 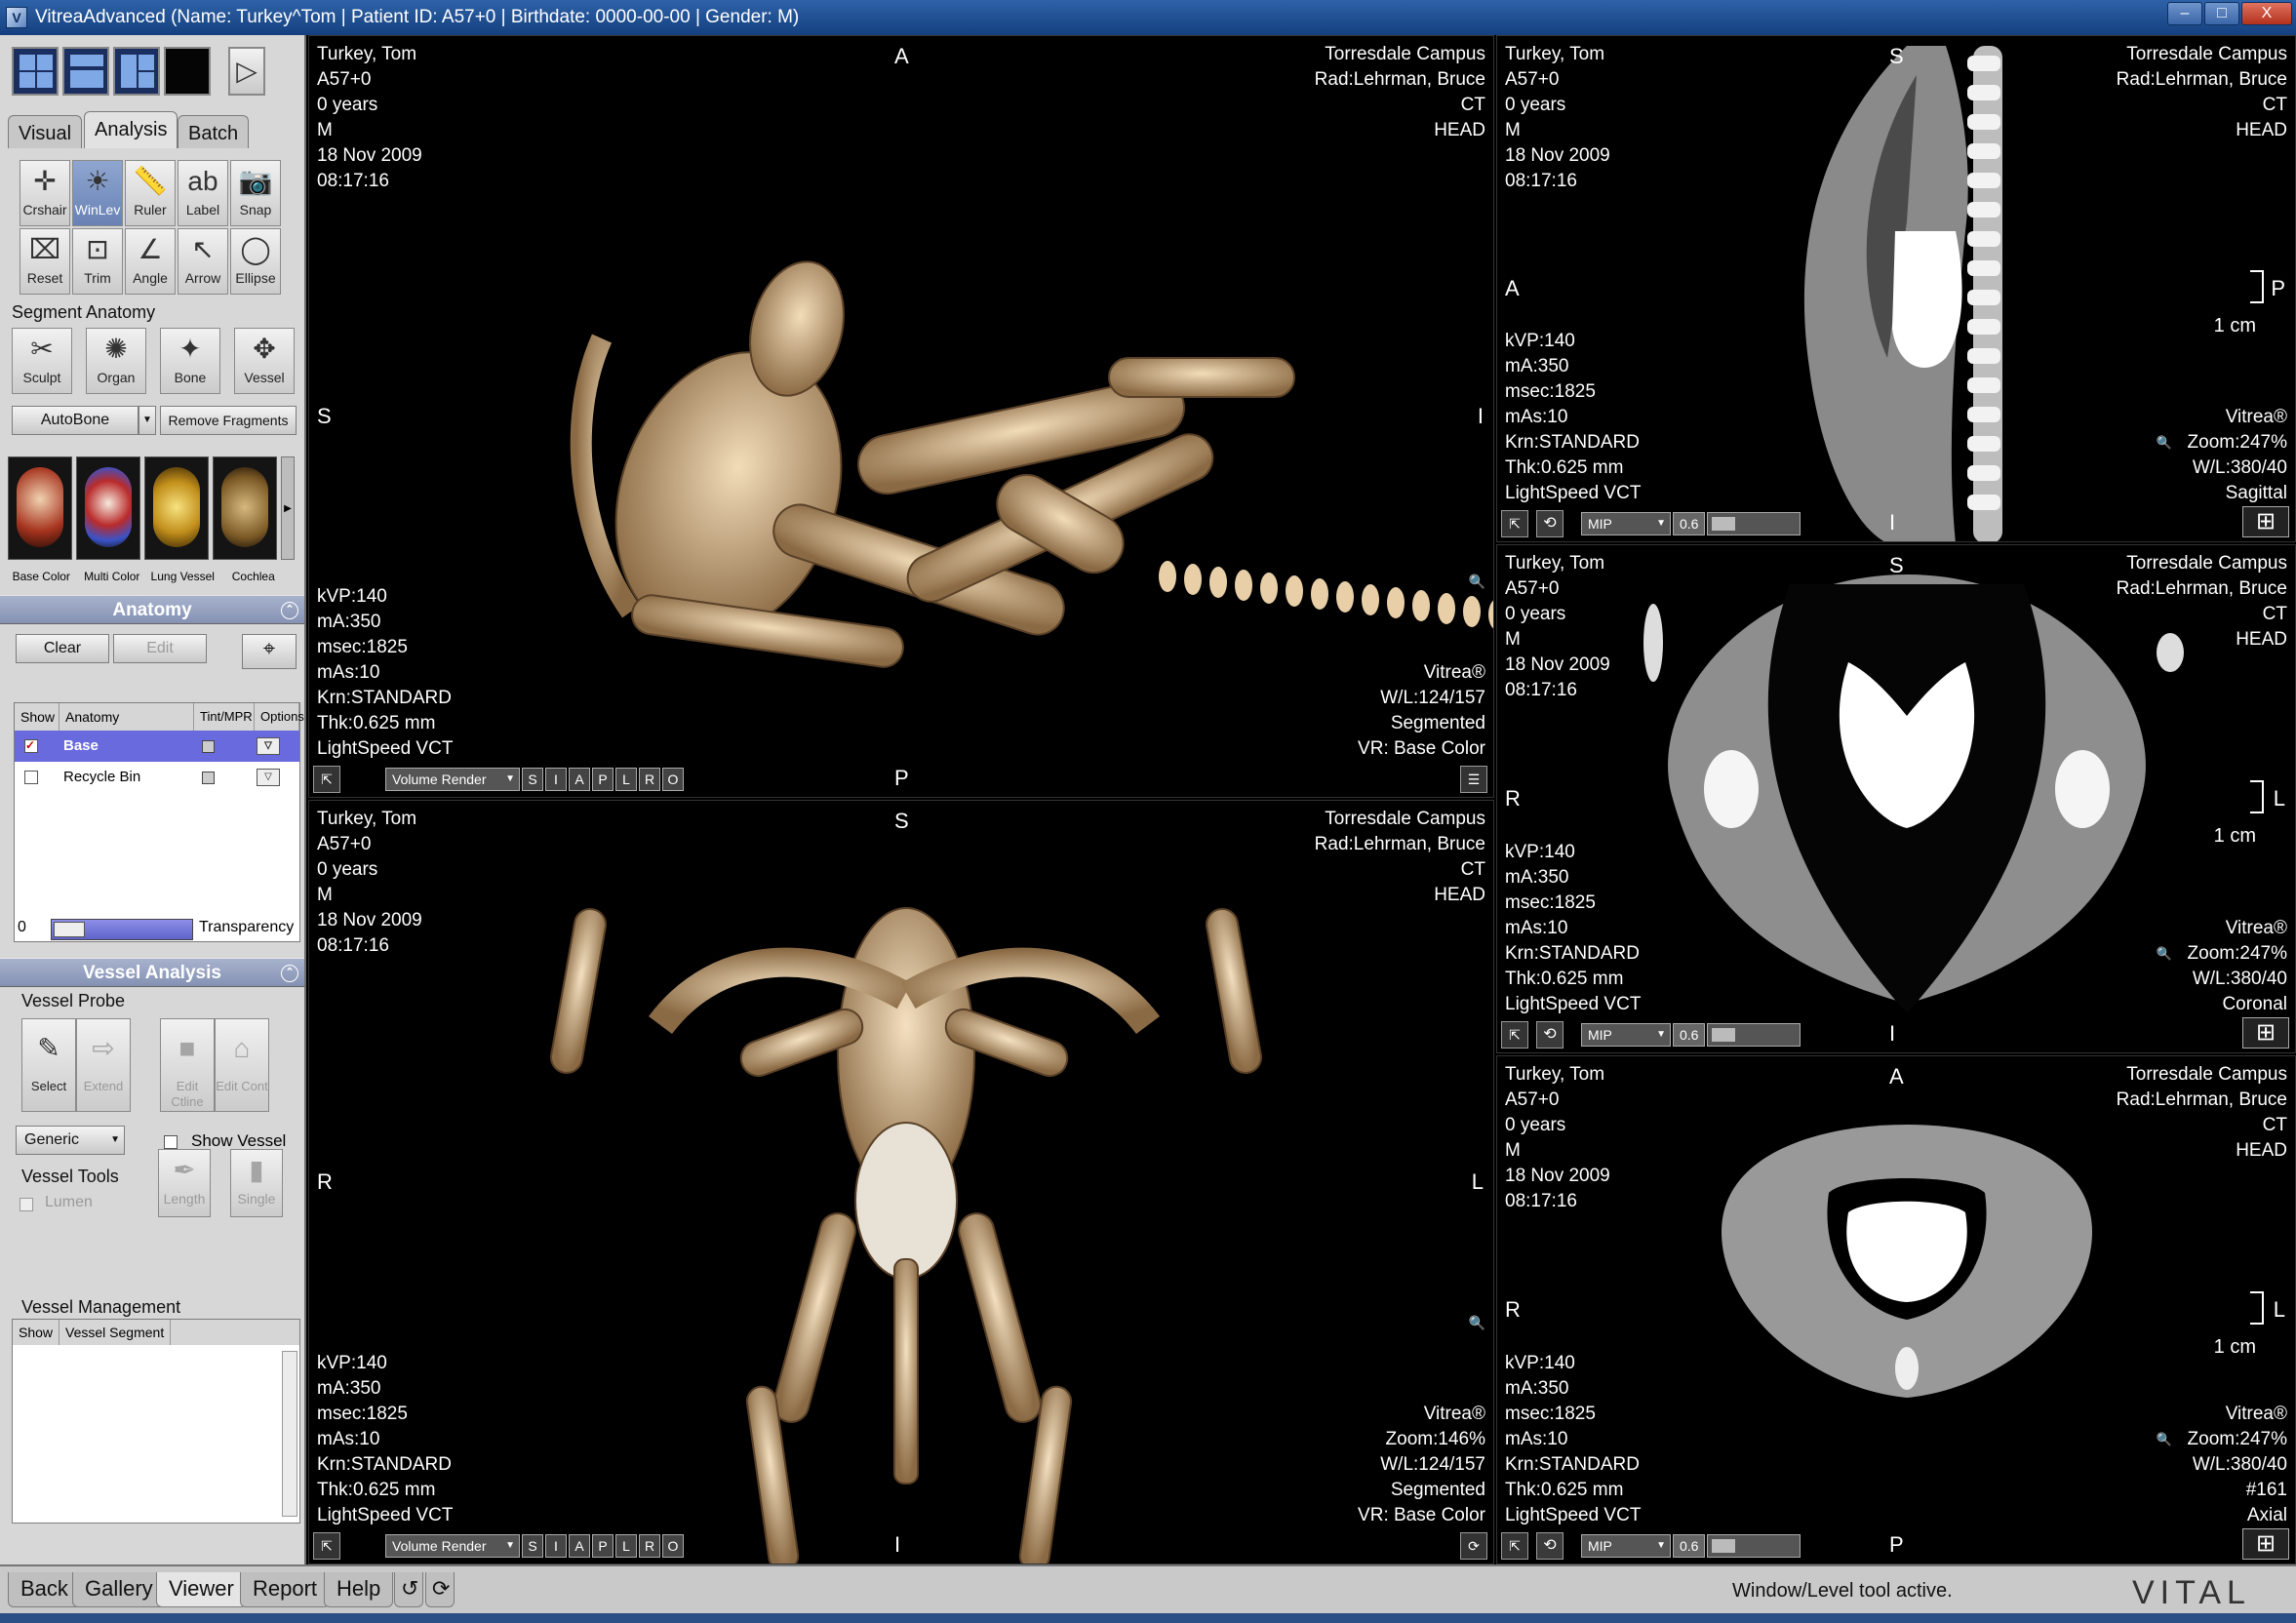 What do you see at coordinates (150, 193) in the screenshot?
I see `ruler-tool-button: 📏 Ruler` at bounding box center [150, 193].